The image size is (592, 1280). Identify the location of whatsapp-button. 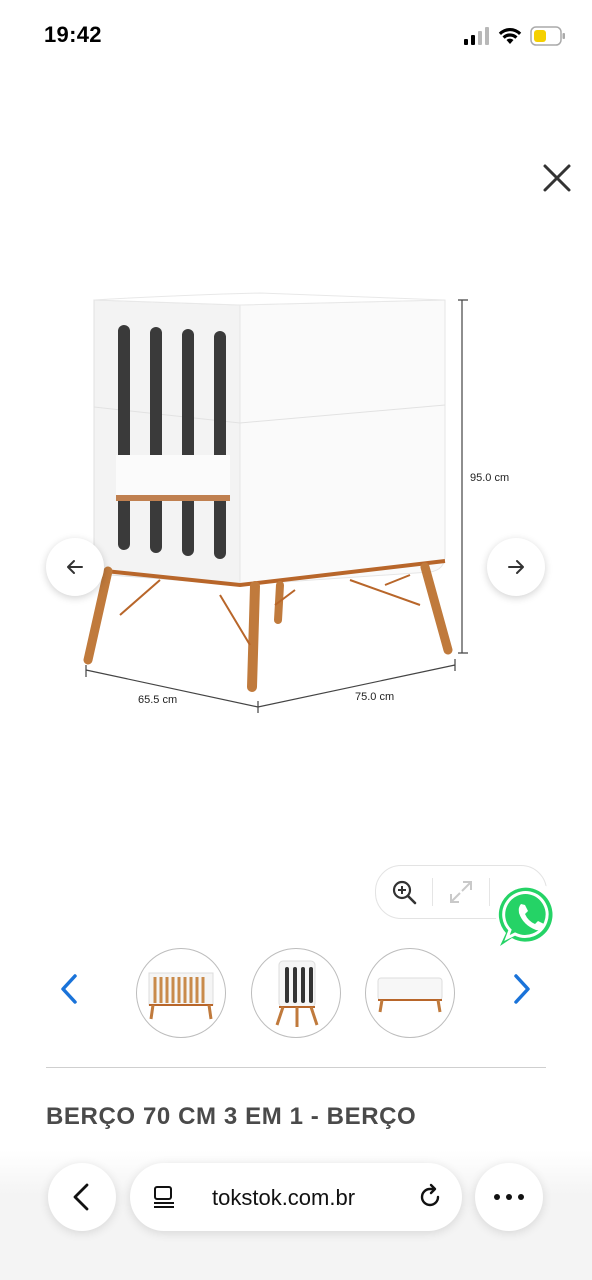
(530, 918).